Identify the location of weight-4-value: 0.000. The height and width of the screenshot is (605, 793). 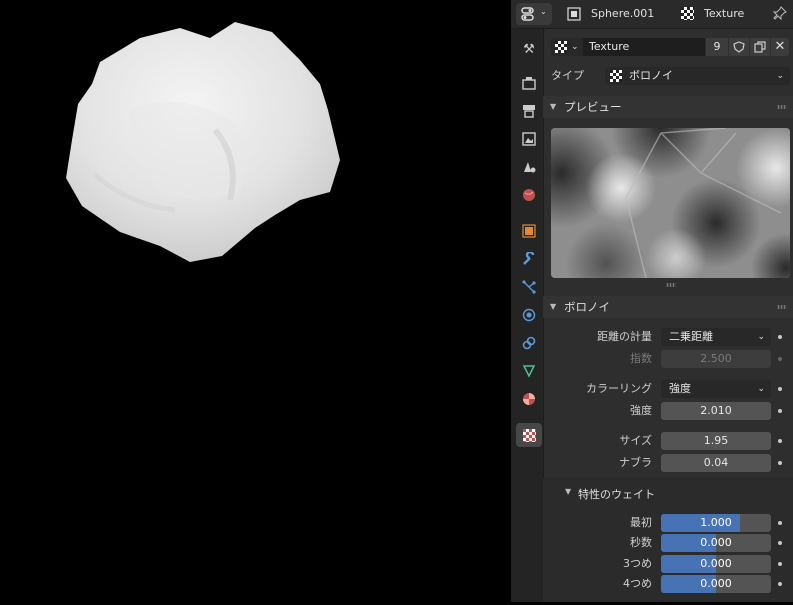
(716, 583).